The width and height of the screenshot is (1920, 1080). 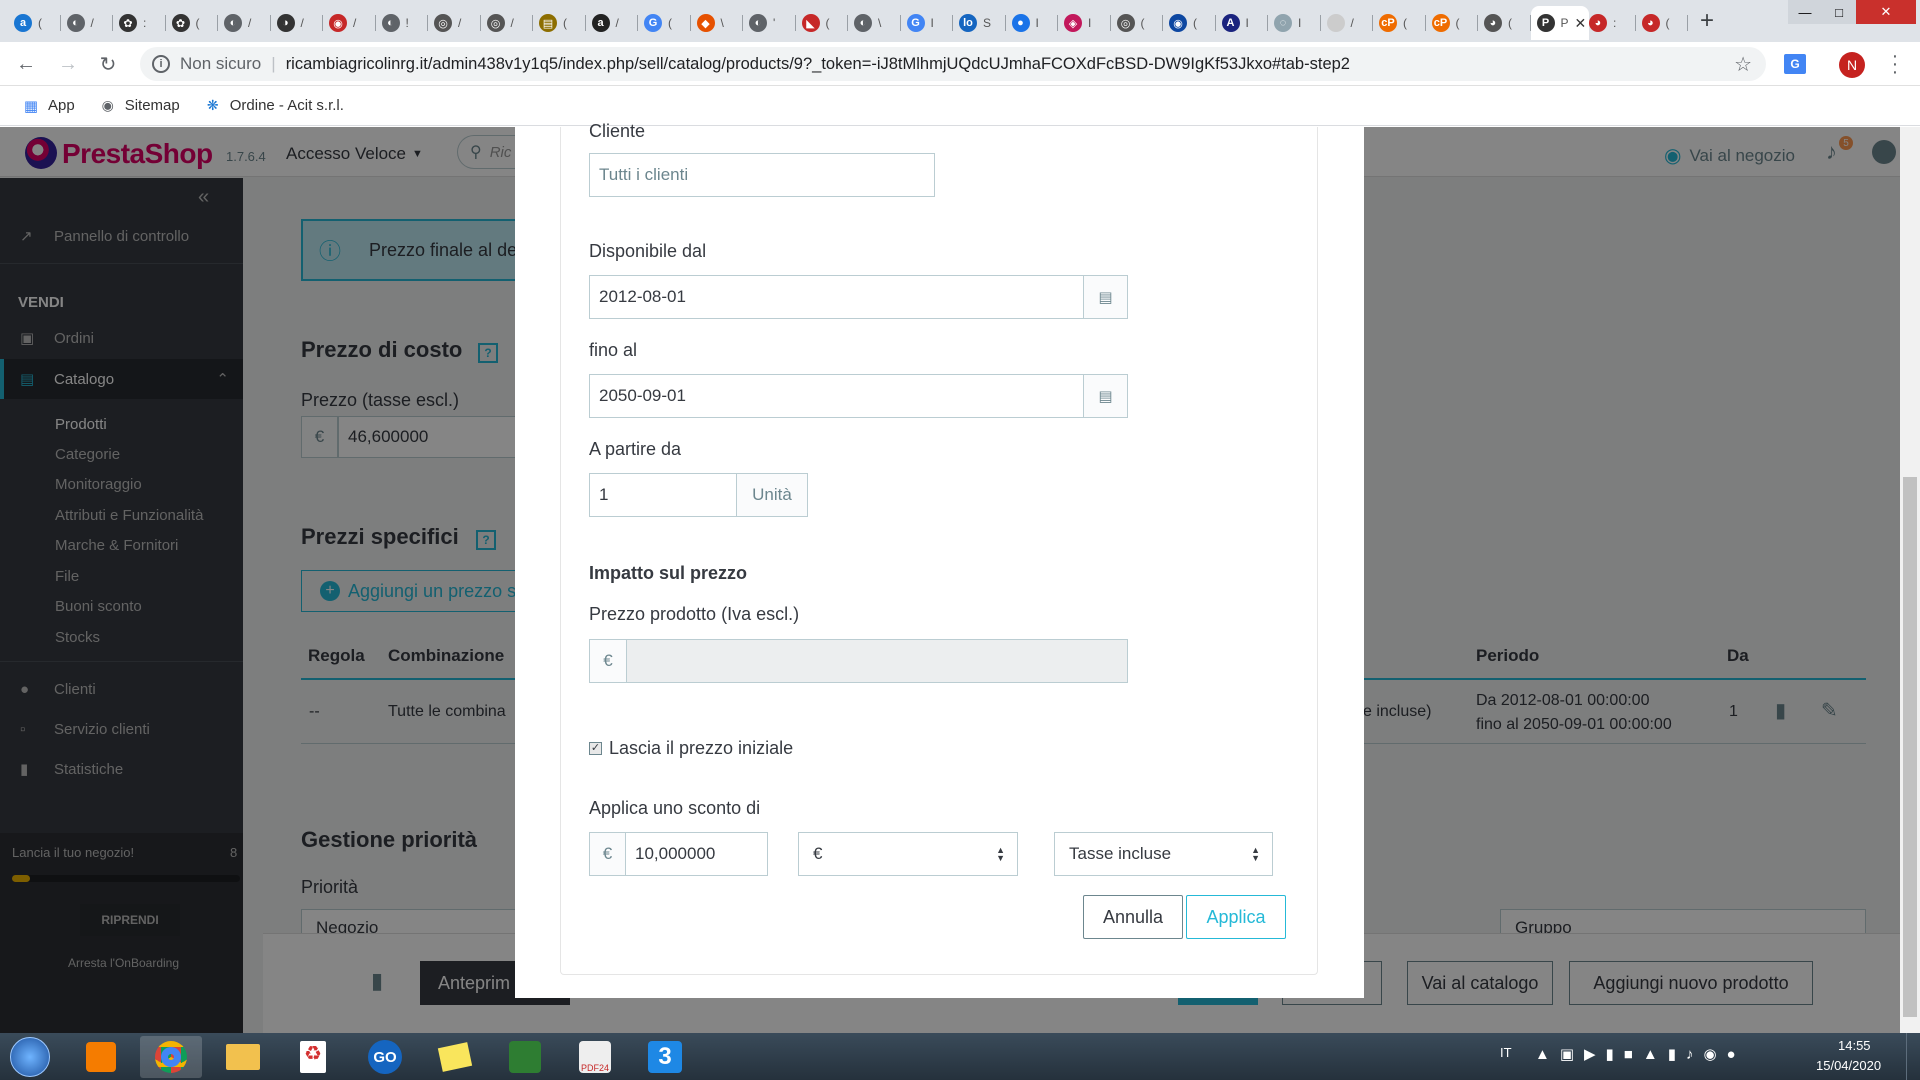 What do you see at coordinates (1559, 23) in the screenshot?
I see `browser-tab-active: P P ✕` at bounding box center [1559, 23].